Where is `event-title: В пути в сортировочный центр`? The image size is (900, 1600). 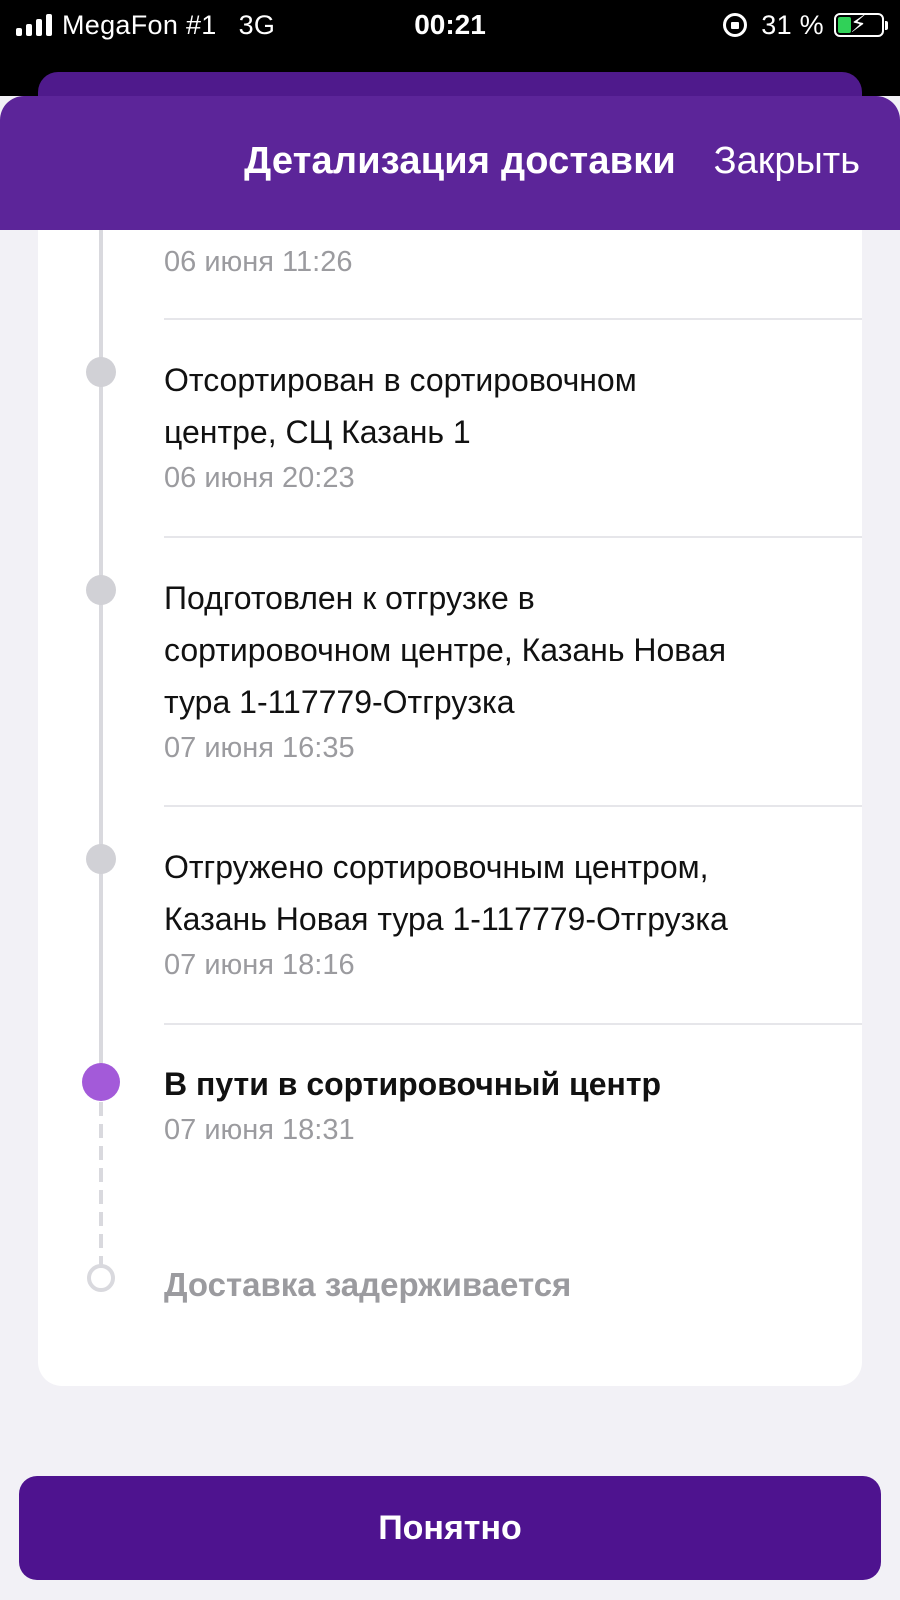
event-title: В пути в сортировочный центр is located at coordinates (413, 1084).